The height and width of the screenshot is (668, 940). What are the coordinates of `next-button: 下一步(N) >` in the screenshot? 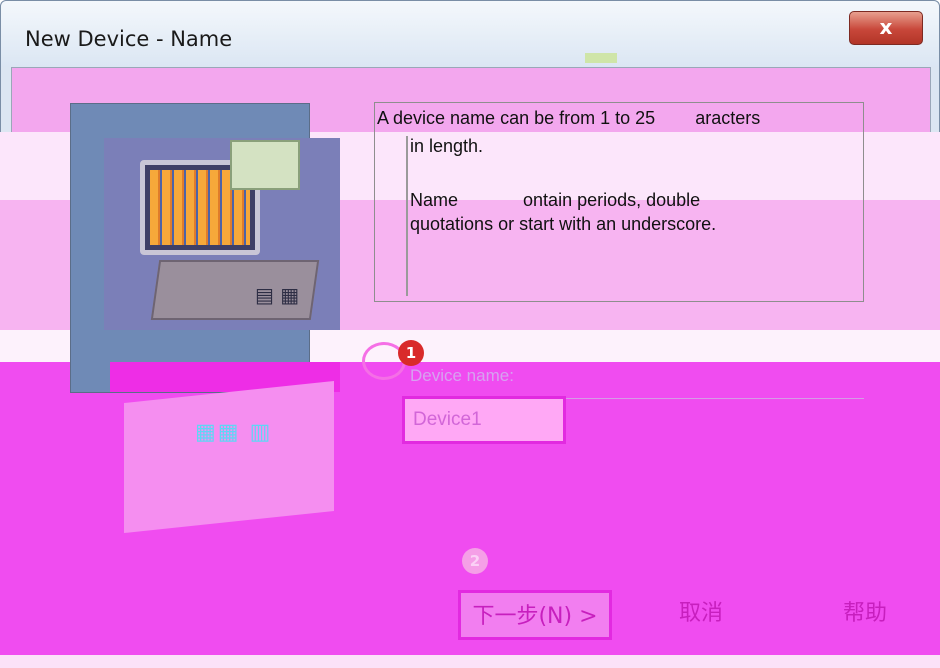 It's located at (535, 615).